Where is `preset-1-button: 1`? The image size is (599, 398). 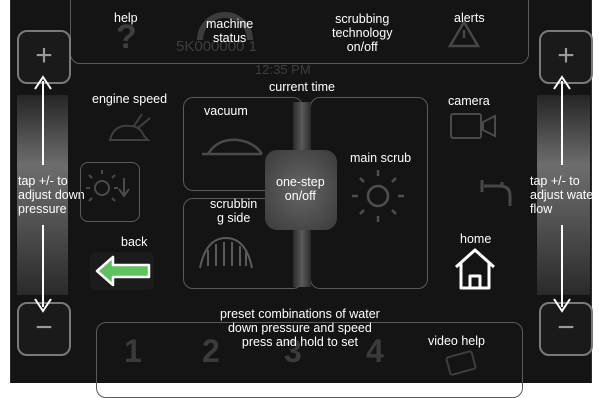 preset-1-button: 1 is located at coordinates (133, 351).